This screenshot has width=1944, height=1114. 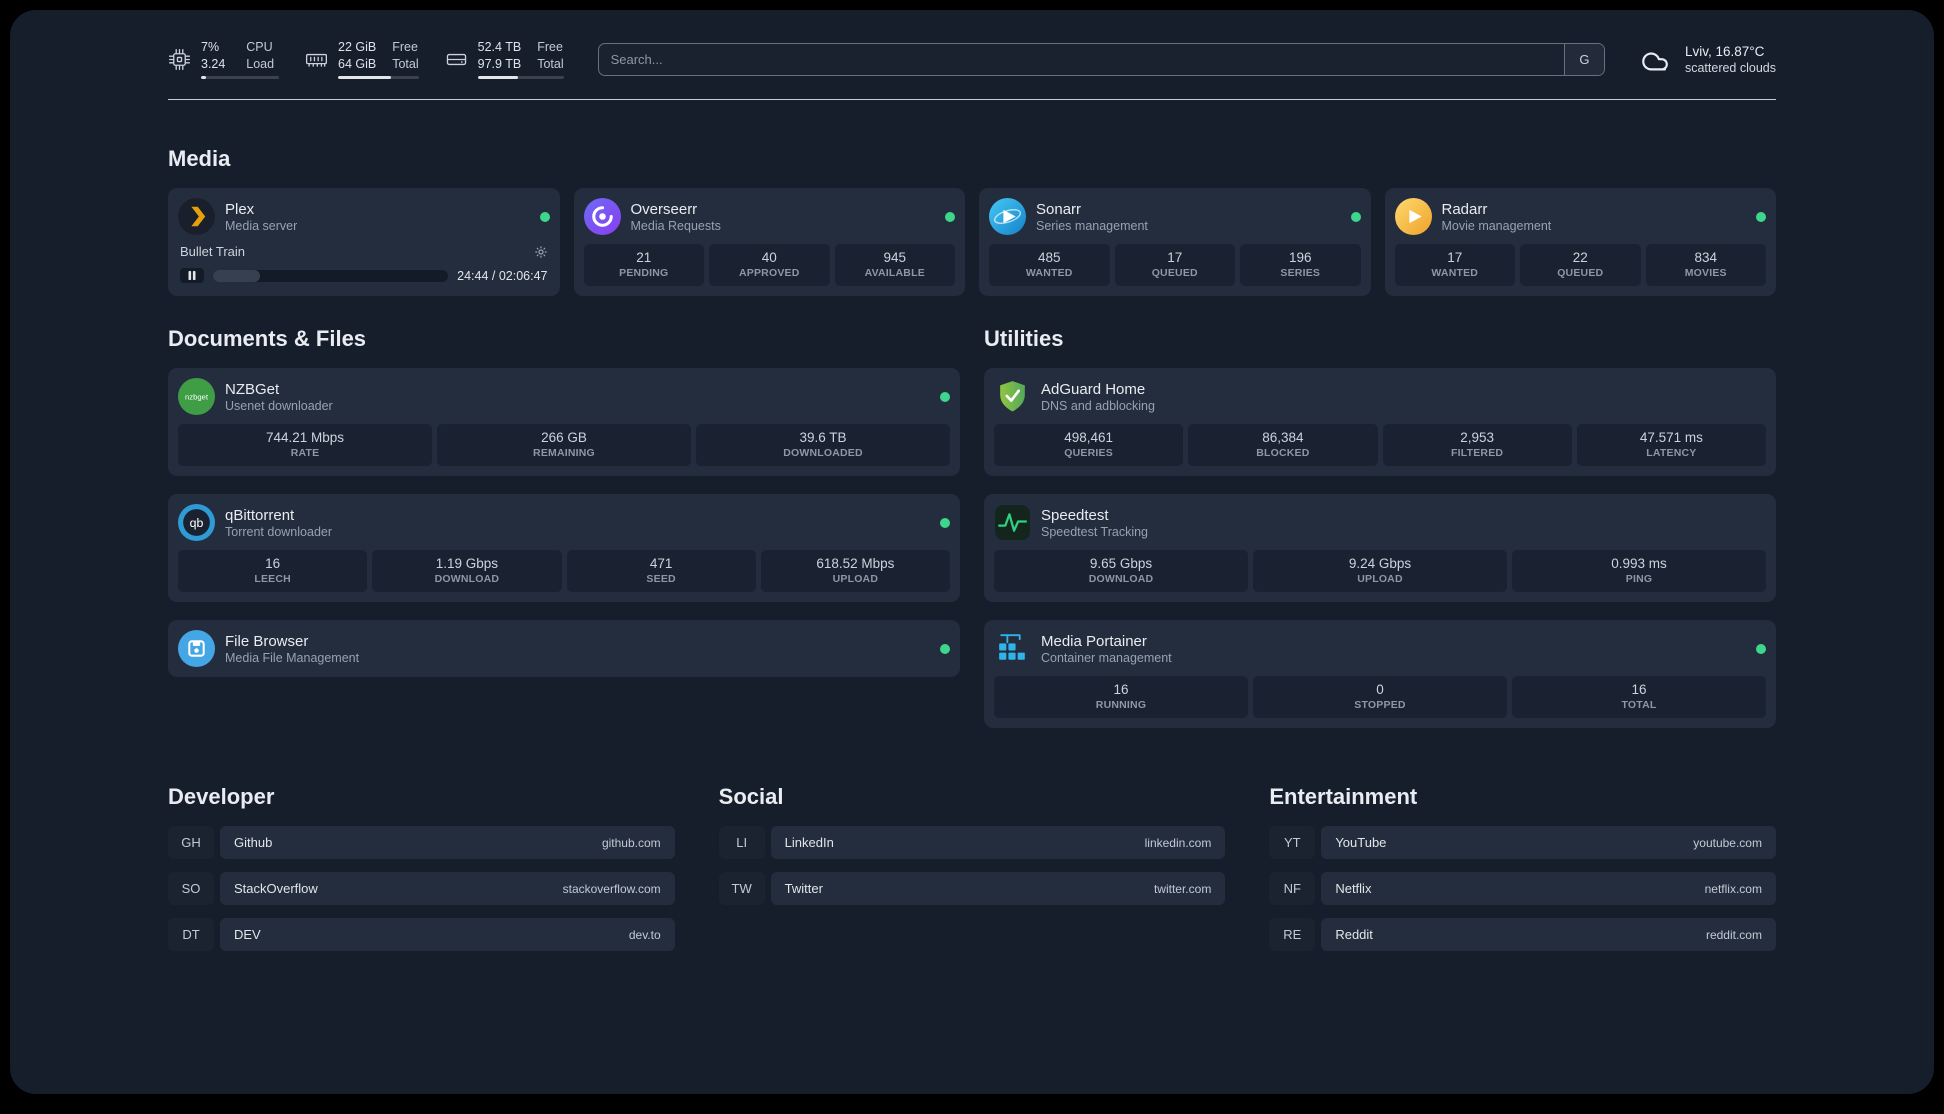 I want to click on cloud-icon, so click(x=1657, y=60).